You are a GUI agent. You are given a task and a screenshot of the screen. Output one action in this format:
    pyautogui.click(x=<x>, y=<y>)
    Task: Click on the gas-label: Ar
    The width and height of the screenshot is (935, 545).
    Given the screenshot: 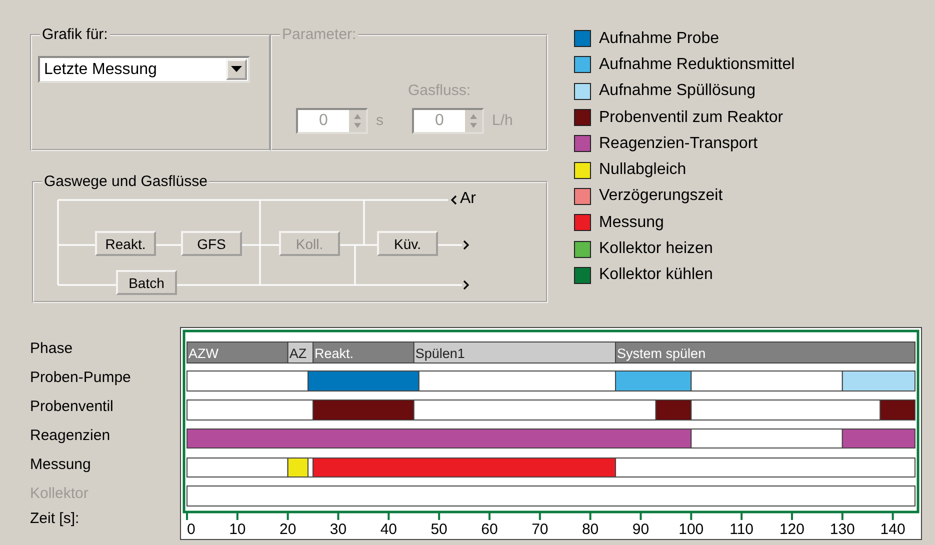 What is the action you would take?
    pyautogui.click(x=468, y=199)
    